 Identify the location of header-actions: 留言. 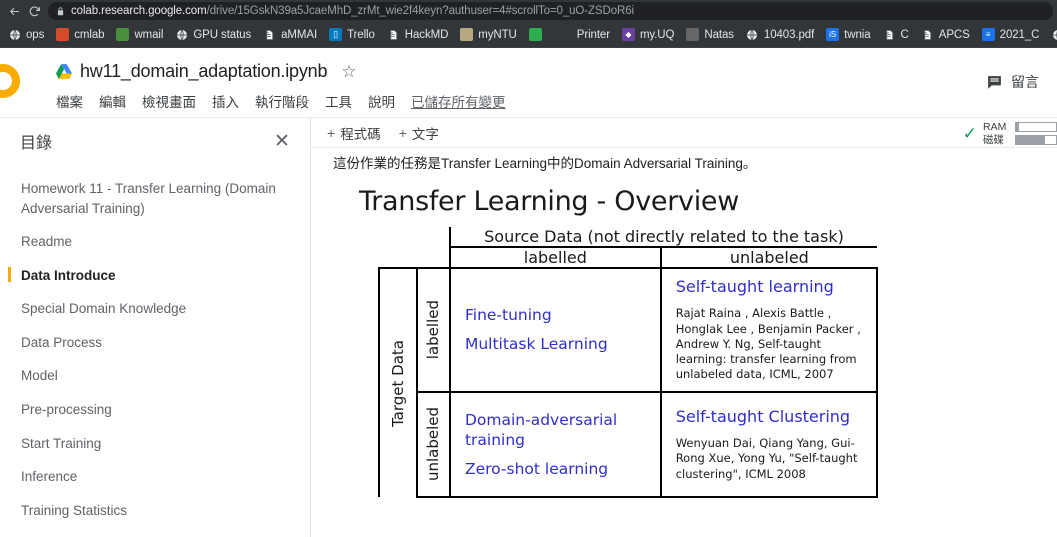
(1012, 82).